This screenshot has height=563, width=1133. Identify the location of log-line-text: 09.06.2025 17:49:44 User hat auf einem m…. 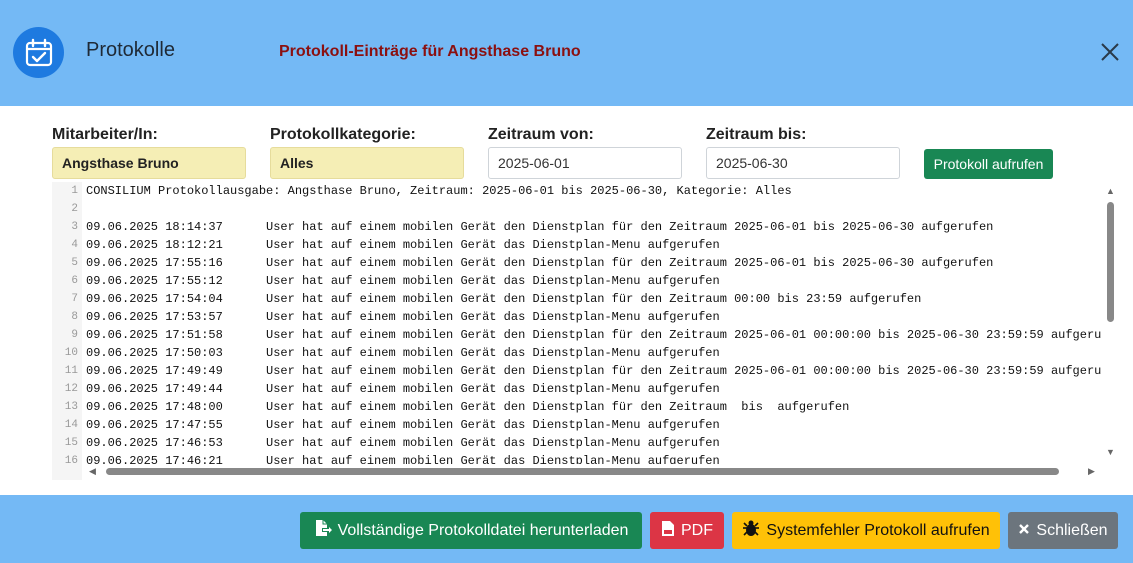
(403, 389).